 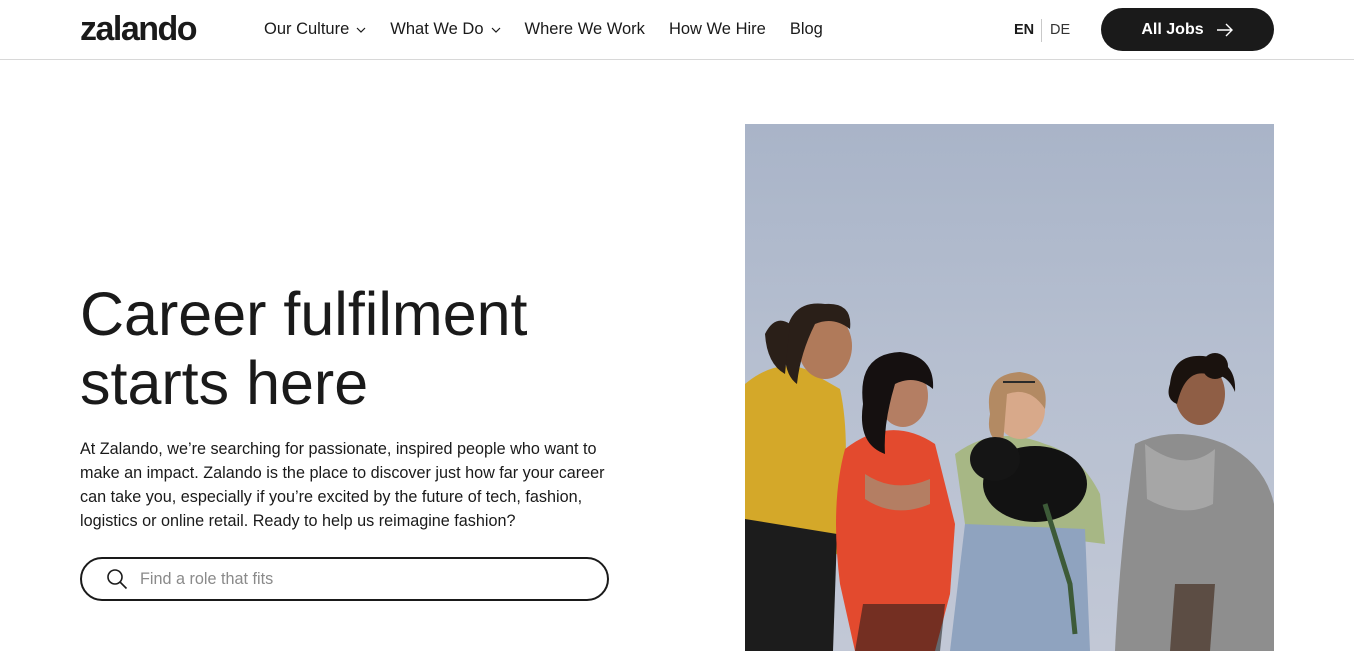 What do you see at coordinates (117, 579) in the screenshot?
I see `search-icon` at bounding box center [117, 579].